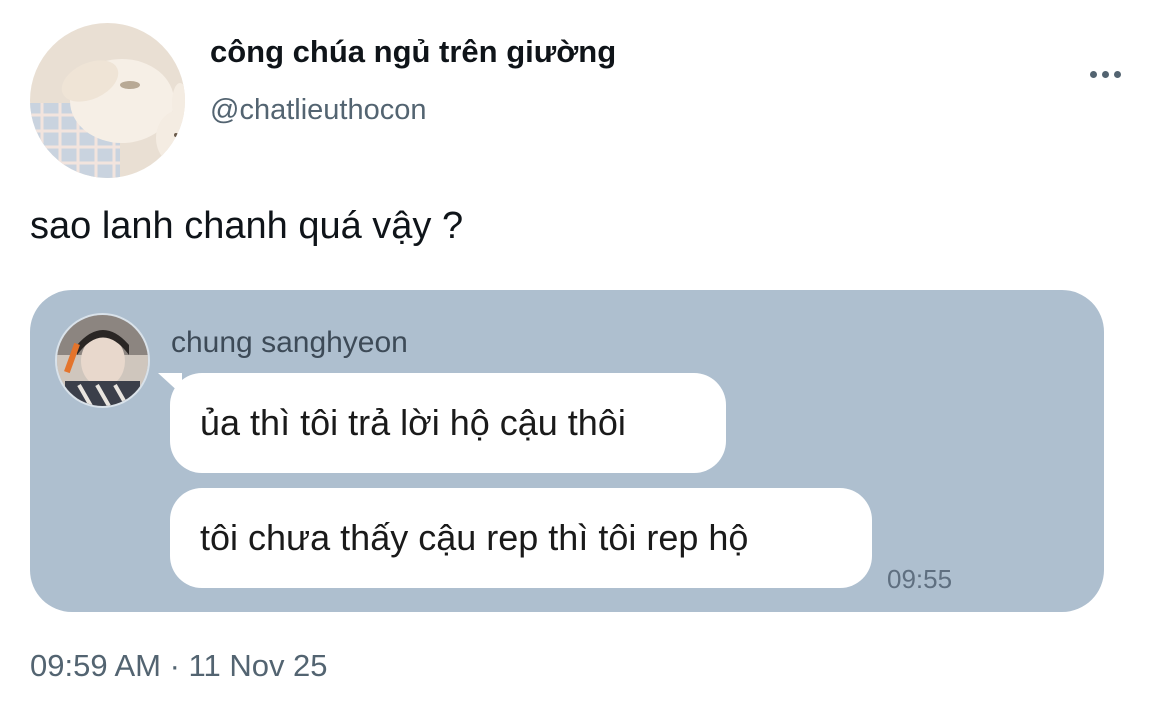  I want to click on person-avatar-icon, so click(102, 360).